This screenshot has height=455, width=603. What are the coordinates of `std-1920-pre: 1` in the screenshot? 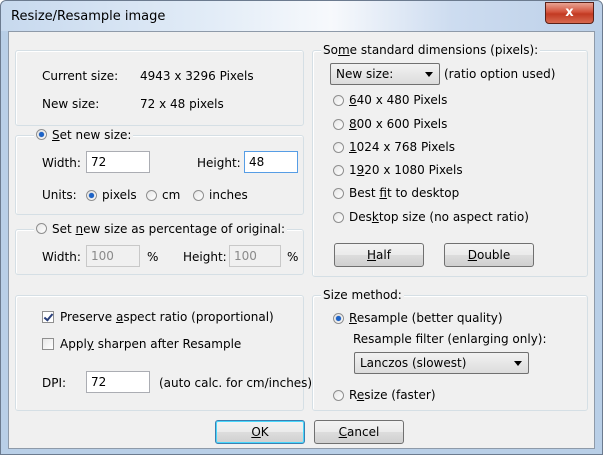 It's located at (353, 170).